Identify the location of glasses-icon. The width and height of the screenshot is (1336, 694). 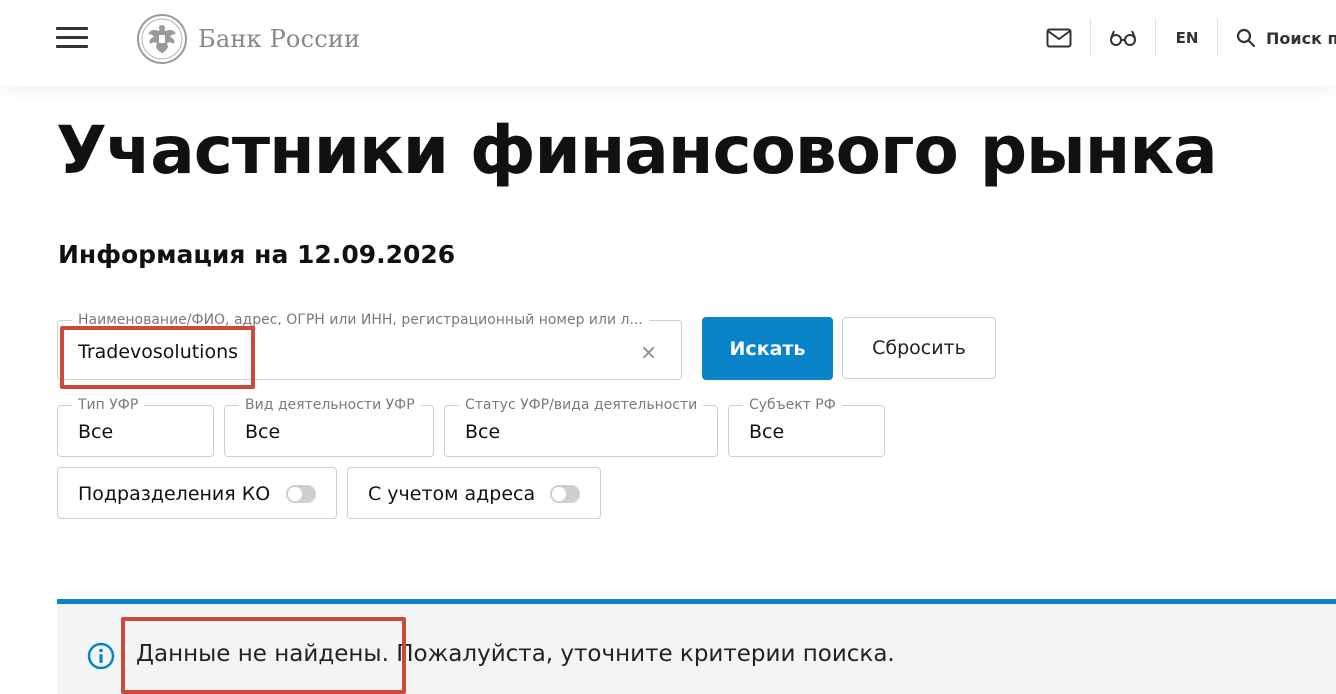
(1123, 38).